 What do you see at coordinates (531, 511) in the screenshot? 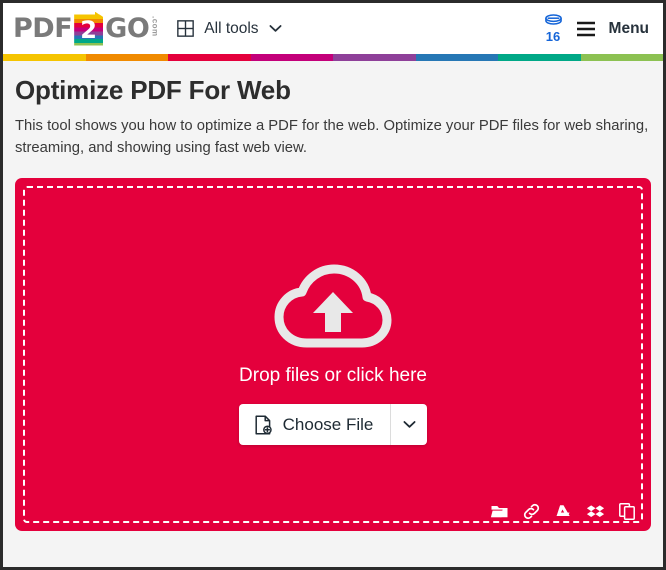
I see `link-icon` at bounding box center [531, 511].